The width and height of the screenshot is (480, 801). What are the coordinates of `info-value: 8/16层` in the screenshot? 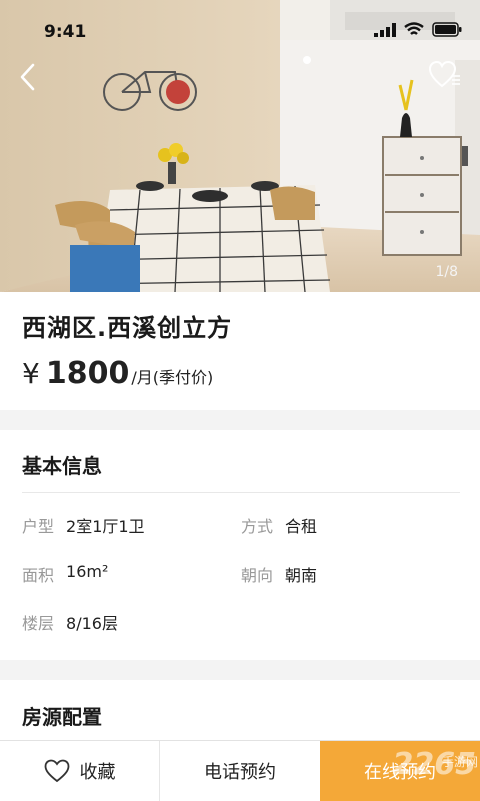 It's located at (92, 623).